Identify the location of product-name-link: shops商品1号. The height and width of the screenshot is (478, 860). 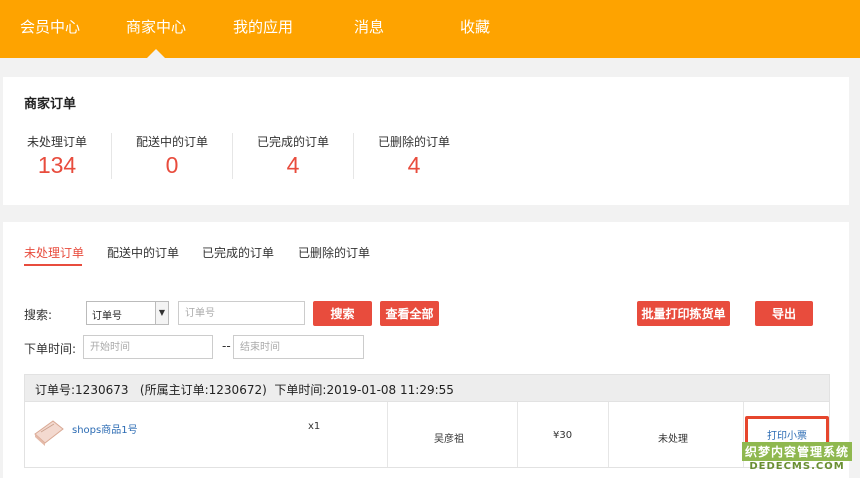
(105, 428).